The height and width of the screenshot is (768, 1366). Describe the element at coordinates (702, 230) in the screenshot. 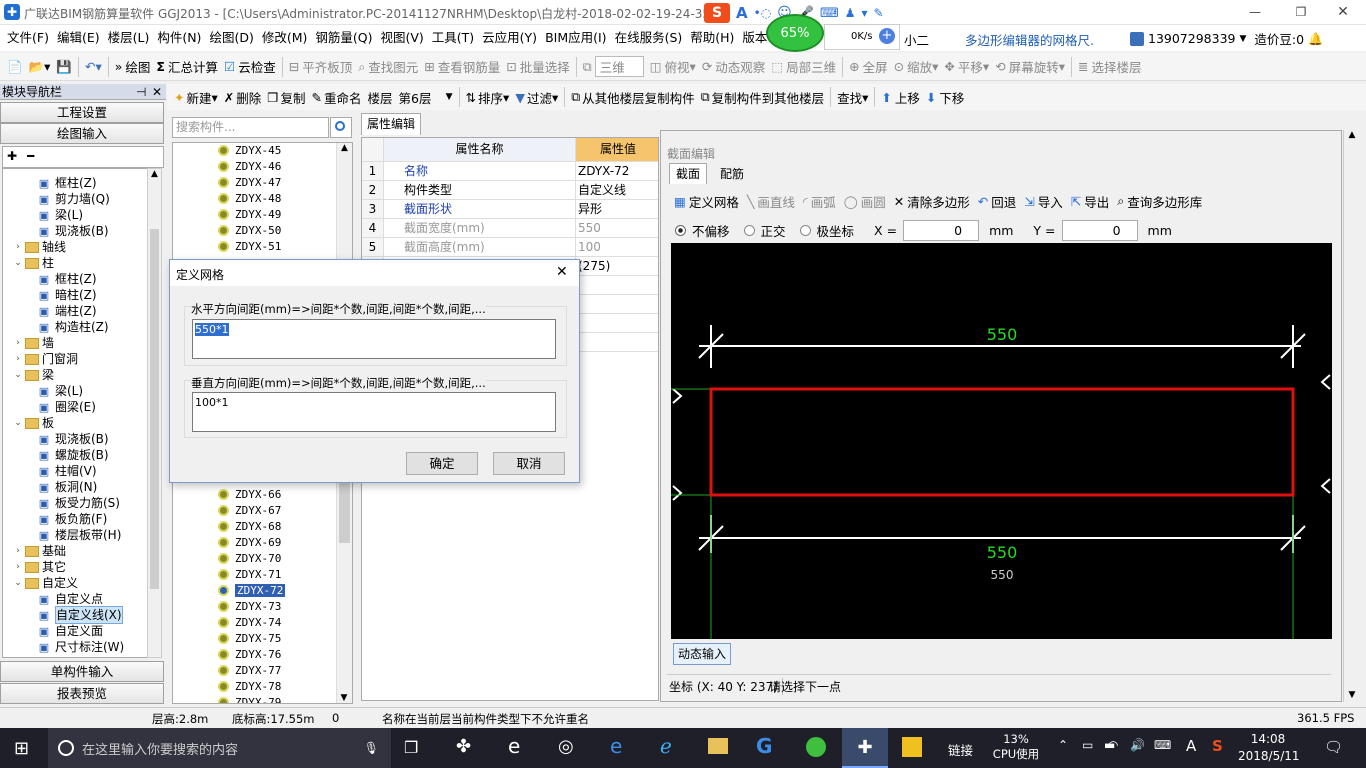

I see `radio-no-offset: 不偏移` at that location.